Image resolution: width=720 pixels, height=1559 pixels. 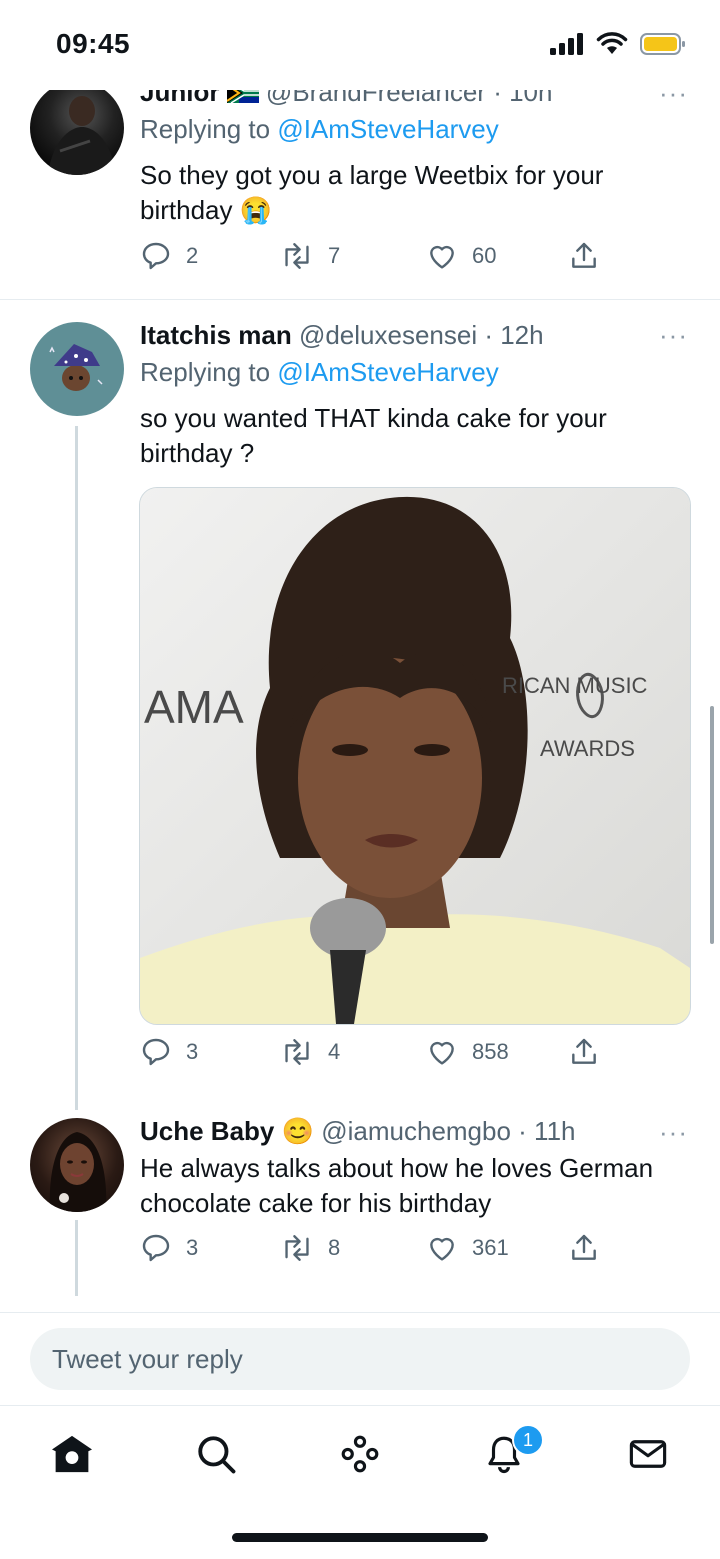 What do you see at coordinates (662, 44) in the screenshot?
I see `battery-icon` at bounding box center [662, 44].